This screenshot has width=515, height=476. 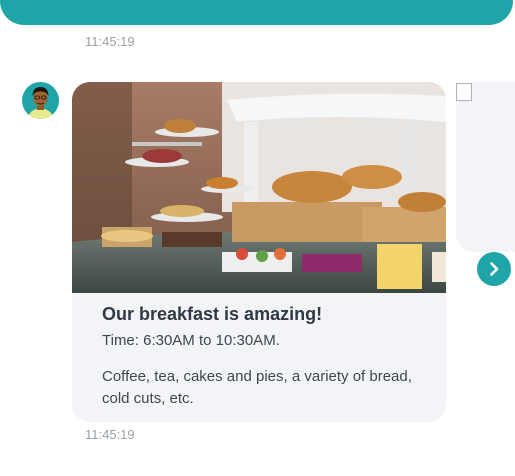 I want to click on carousel-next-button, so click(x=494, y=269).